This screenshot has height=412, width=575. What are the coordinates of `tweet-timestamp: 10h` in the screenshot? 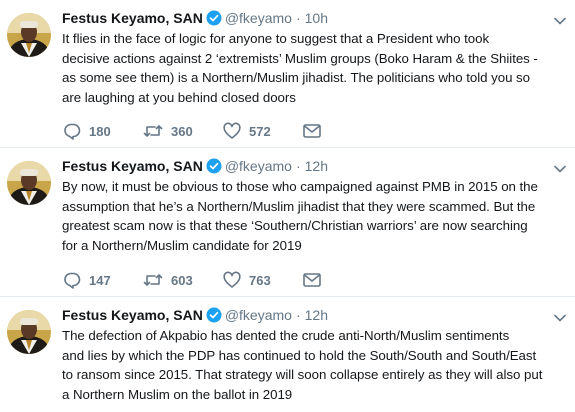 It's located at (316, 18).